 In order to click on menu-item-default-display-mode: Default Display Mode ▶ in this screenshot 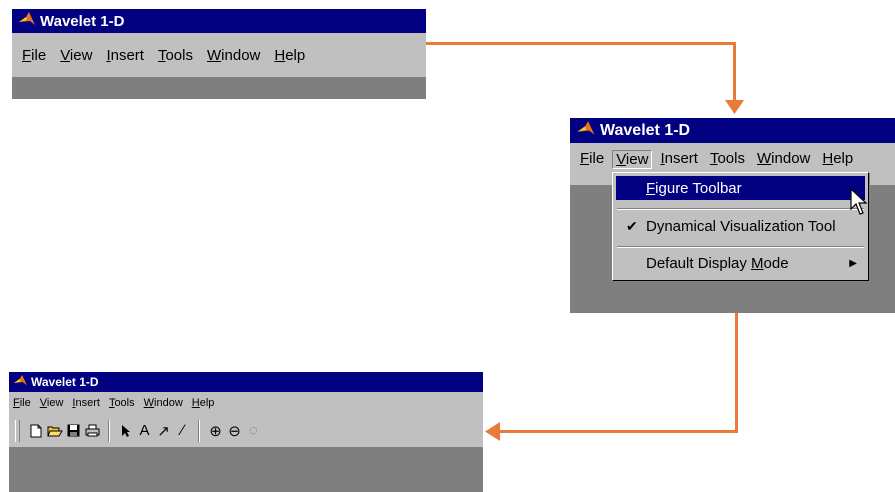, I will do `click(740, 263)`.